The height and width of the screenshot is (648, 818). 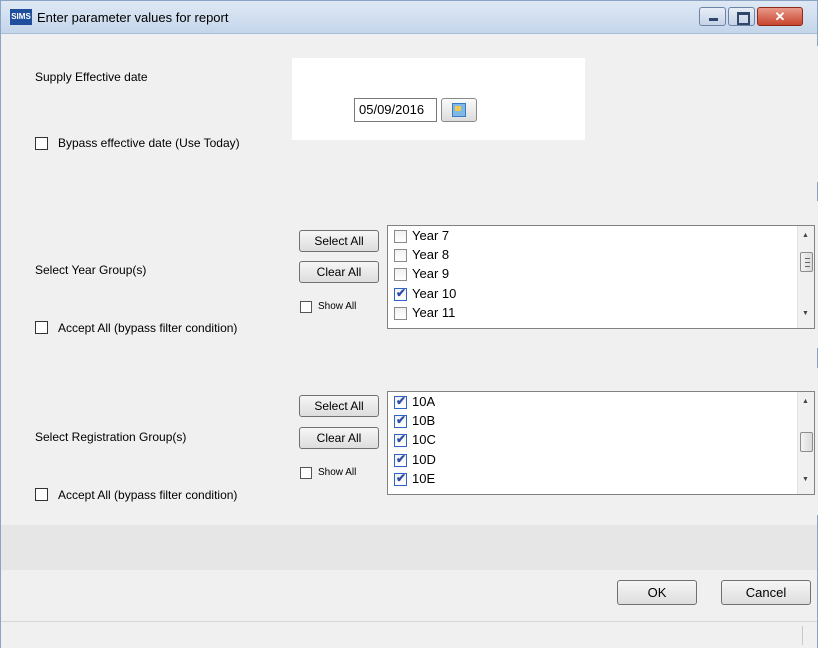 What do you see at coordinates (805, 277) in the screenshot?
I see `year-list-scrollbar: ▲ ▼` at bounding box center [805, 277].